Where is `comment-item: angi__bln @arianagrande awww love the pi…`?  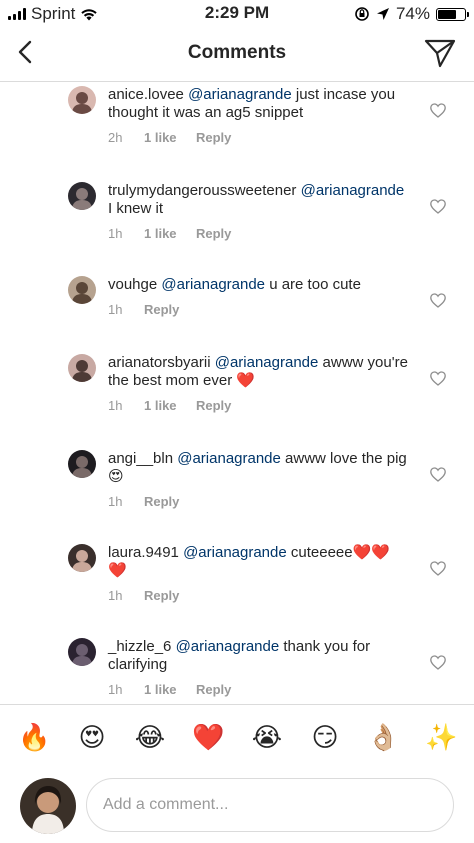
comment-item: angi__bln @arianagrande awww love the pi… is located at coordinates (237, 491).